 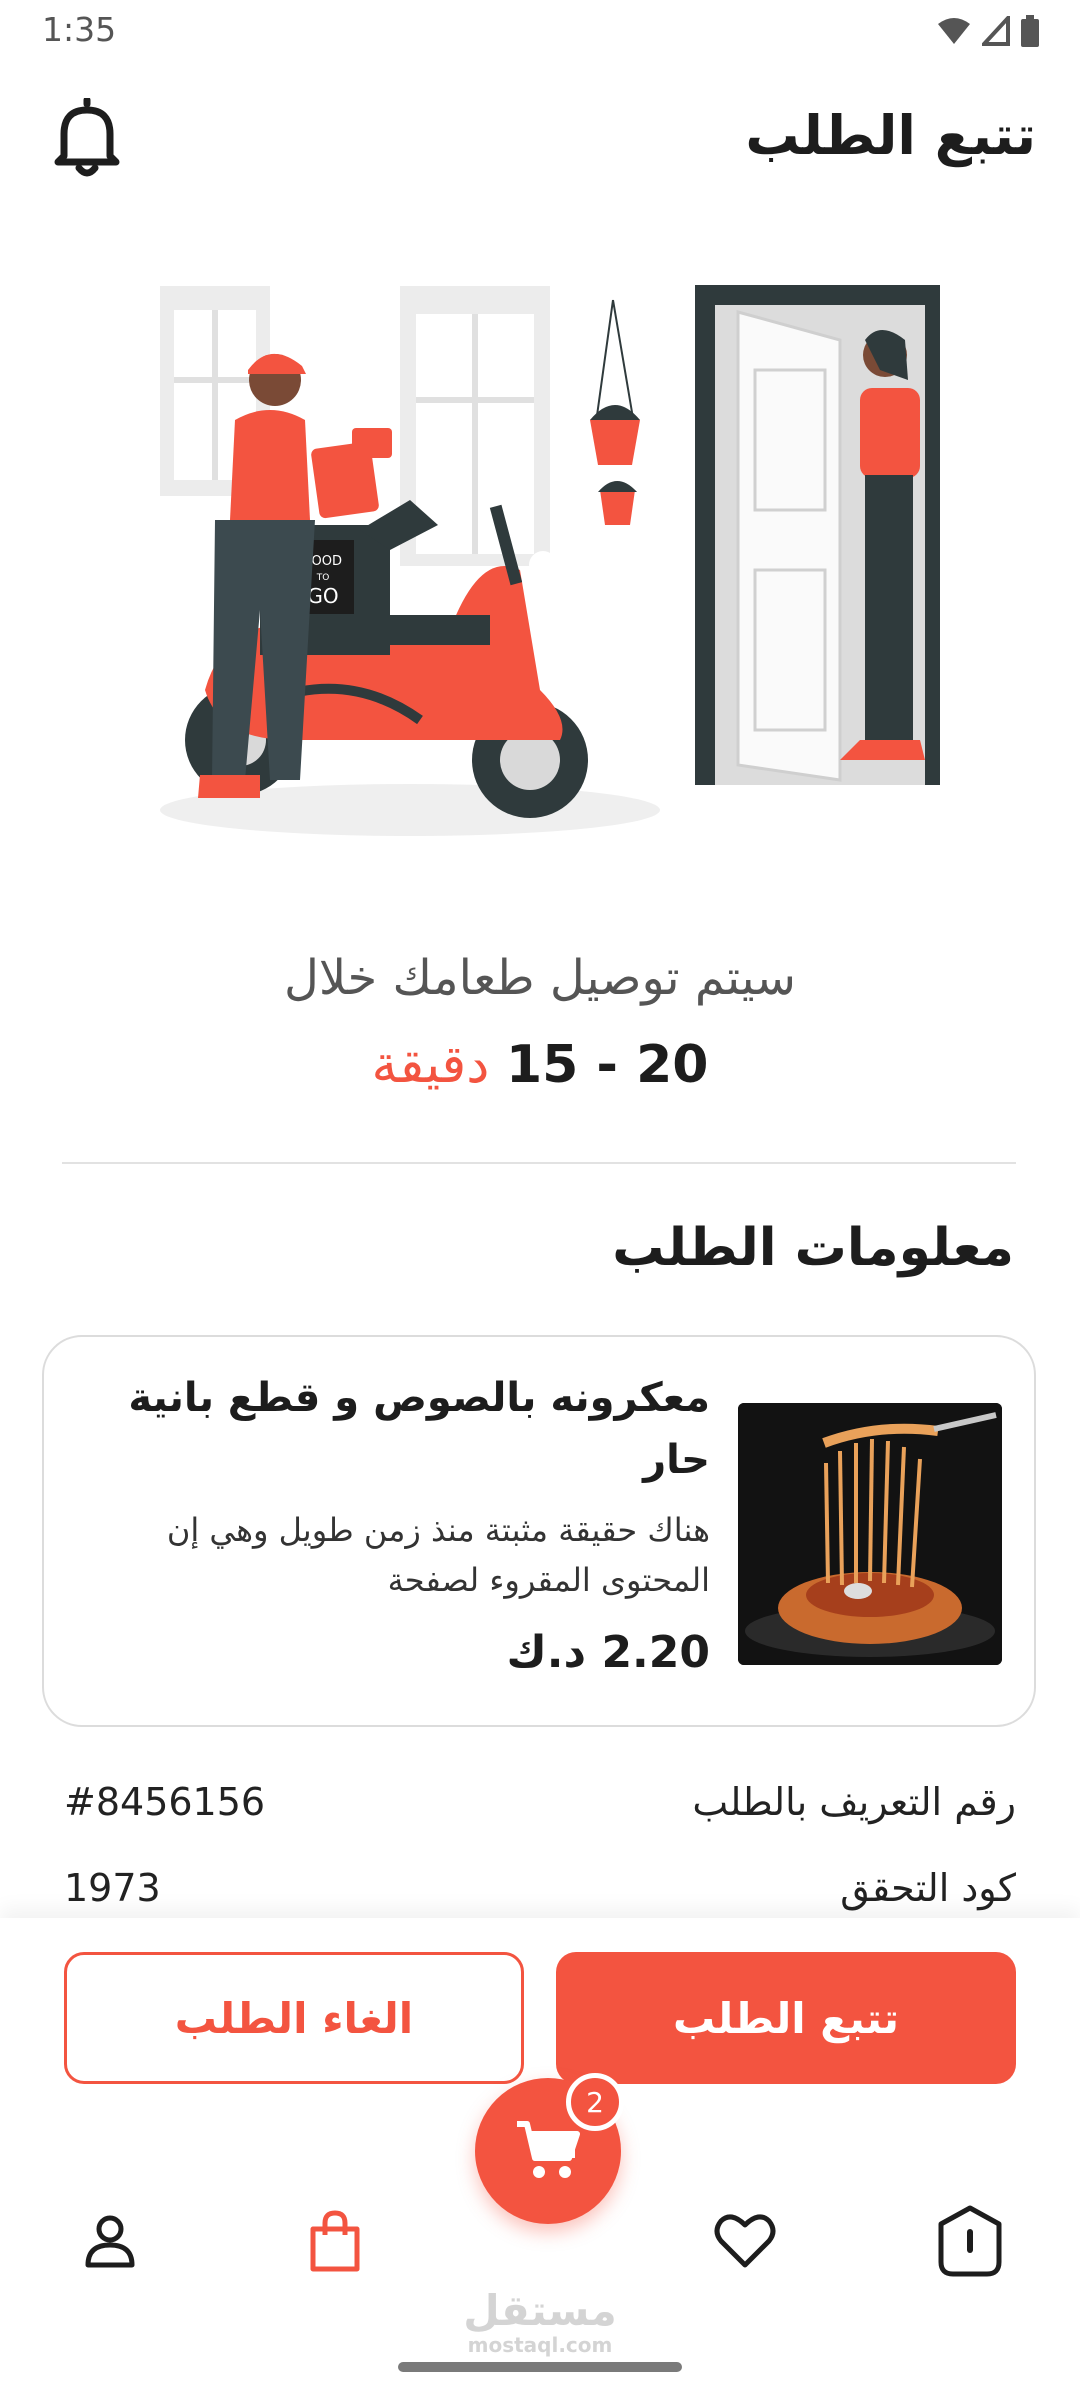 What do you see at coordinates (540, 2345) in the screenshot?
I see `watermark-latin: mostaql.com` at bounding box center [540, 2345].